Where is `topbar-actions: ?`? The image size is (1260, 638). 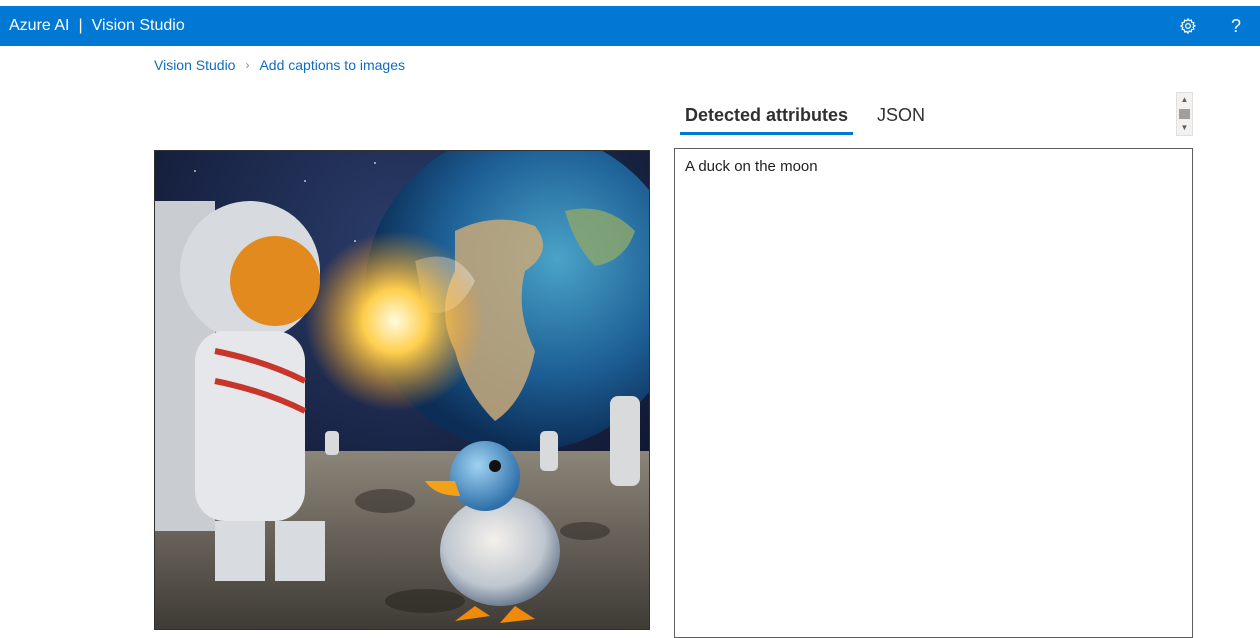
topbar-actions: ? is located at coordinates (1212, 26).